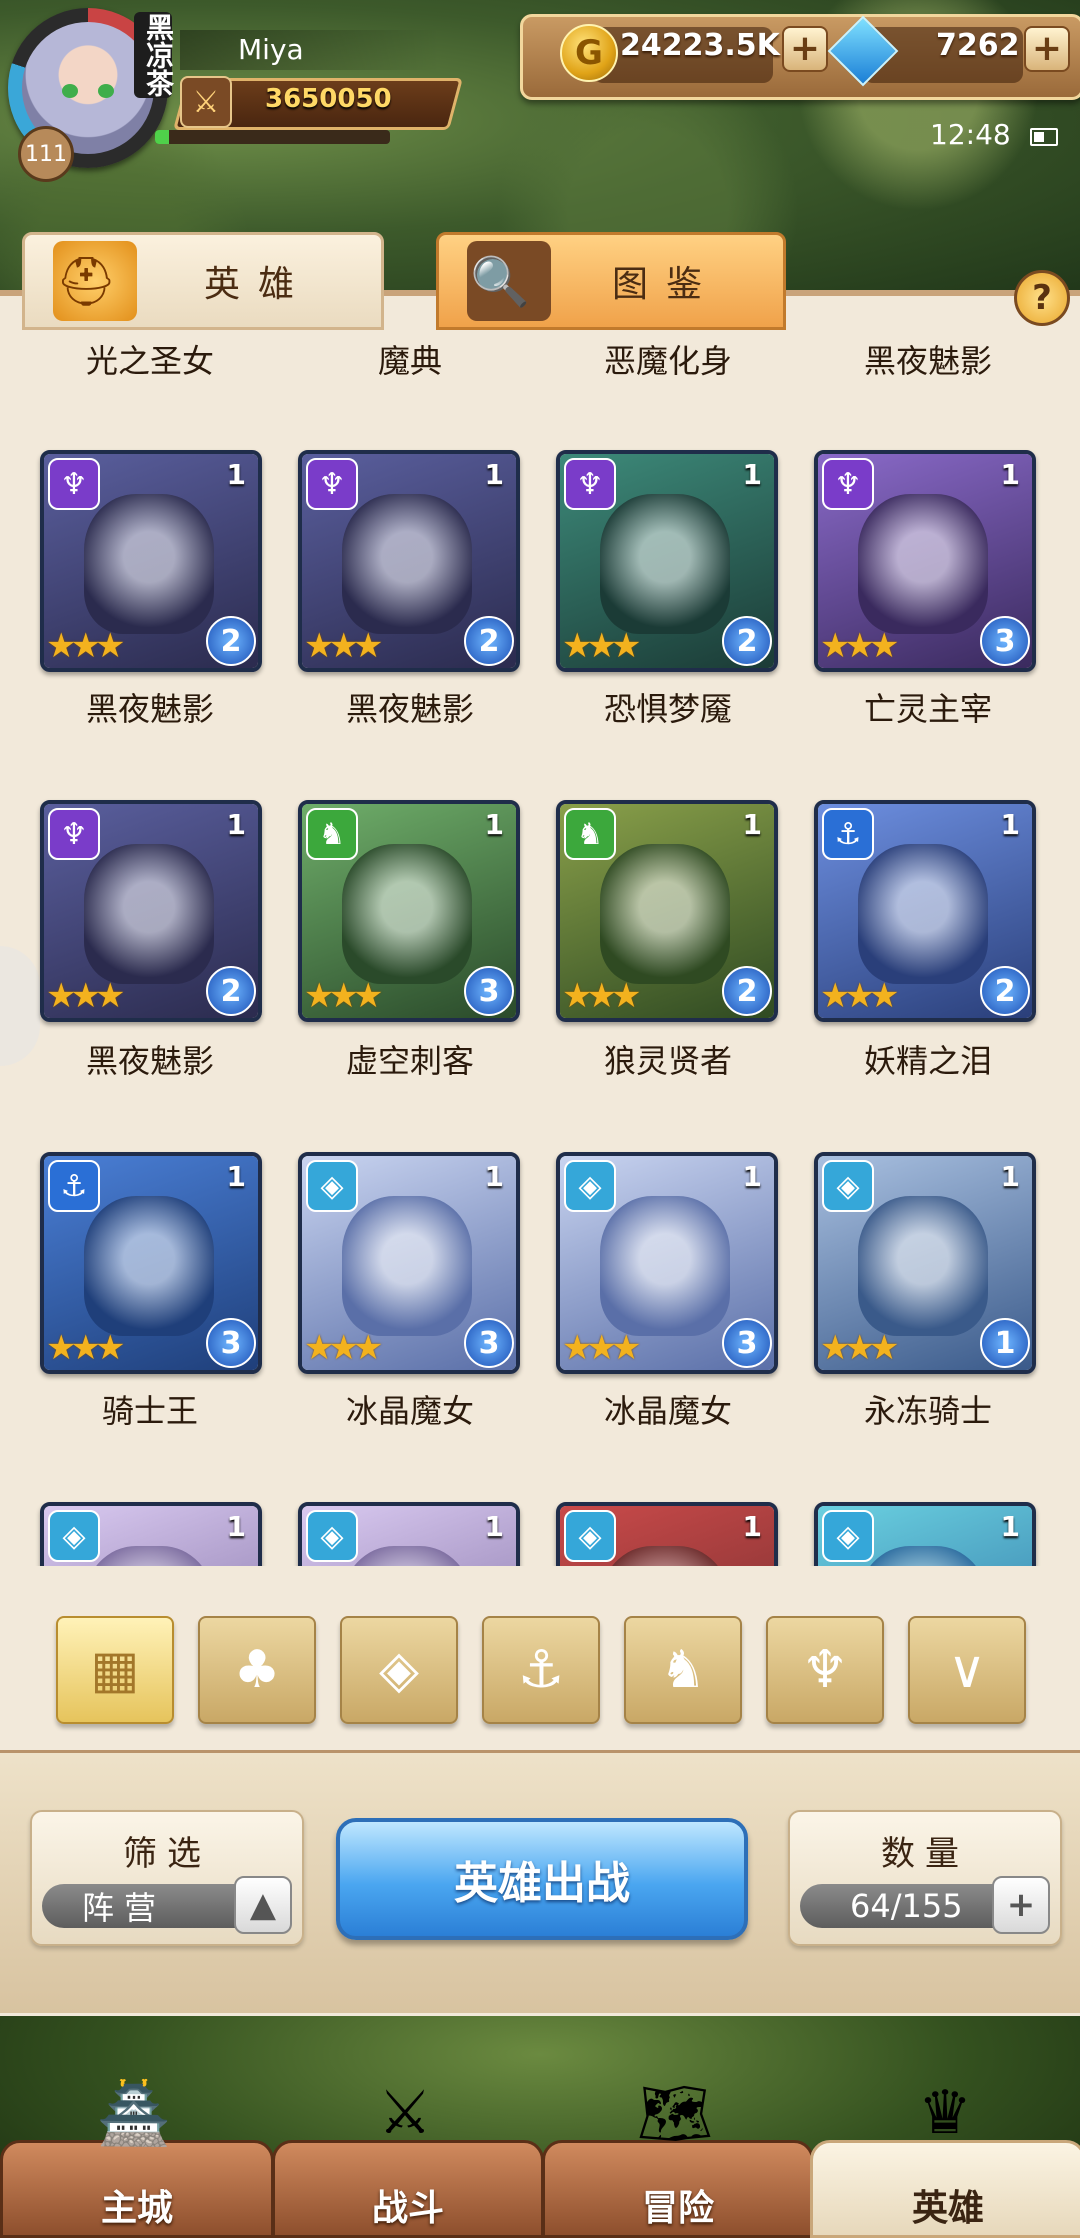 This screenshot has height=2238, width=1080. Describe the element at coordinates (967, 1670) in the screenshot. I see `filter-shadow-button: ∨` at that location.